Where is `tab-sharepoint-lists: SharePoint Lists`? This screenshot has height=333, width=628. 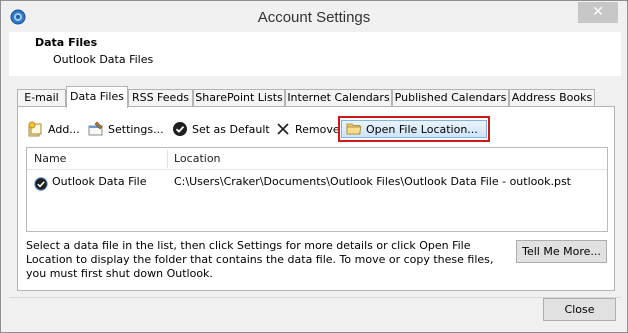 tab-sharepoint-lists: SharePoint Lists is located at coordinates (239, 98).